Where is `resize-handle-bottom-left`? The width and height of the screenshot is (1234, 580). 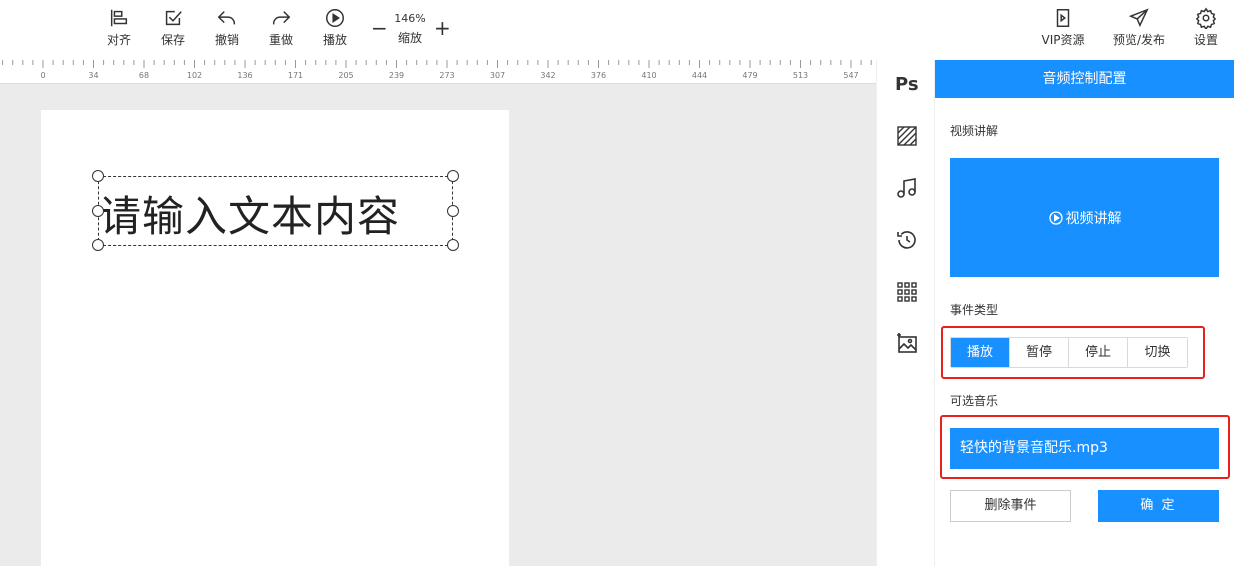 resize-handle-bottom-left is located at coordinates (98, 245).